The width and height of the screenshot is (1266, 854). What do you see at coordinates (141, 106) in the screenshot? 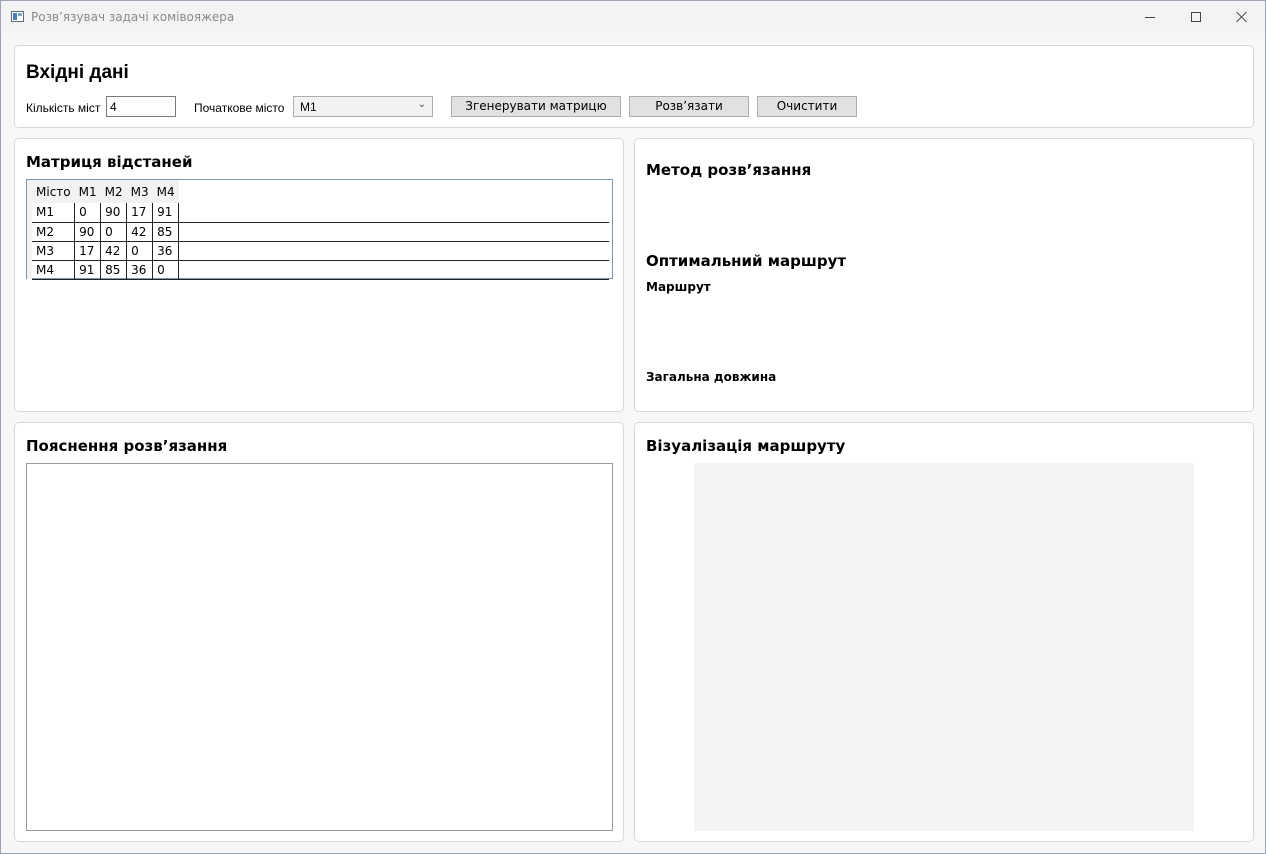
I see `city-count-input` at bounding box center [141, 106].